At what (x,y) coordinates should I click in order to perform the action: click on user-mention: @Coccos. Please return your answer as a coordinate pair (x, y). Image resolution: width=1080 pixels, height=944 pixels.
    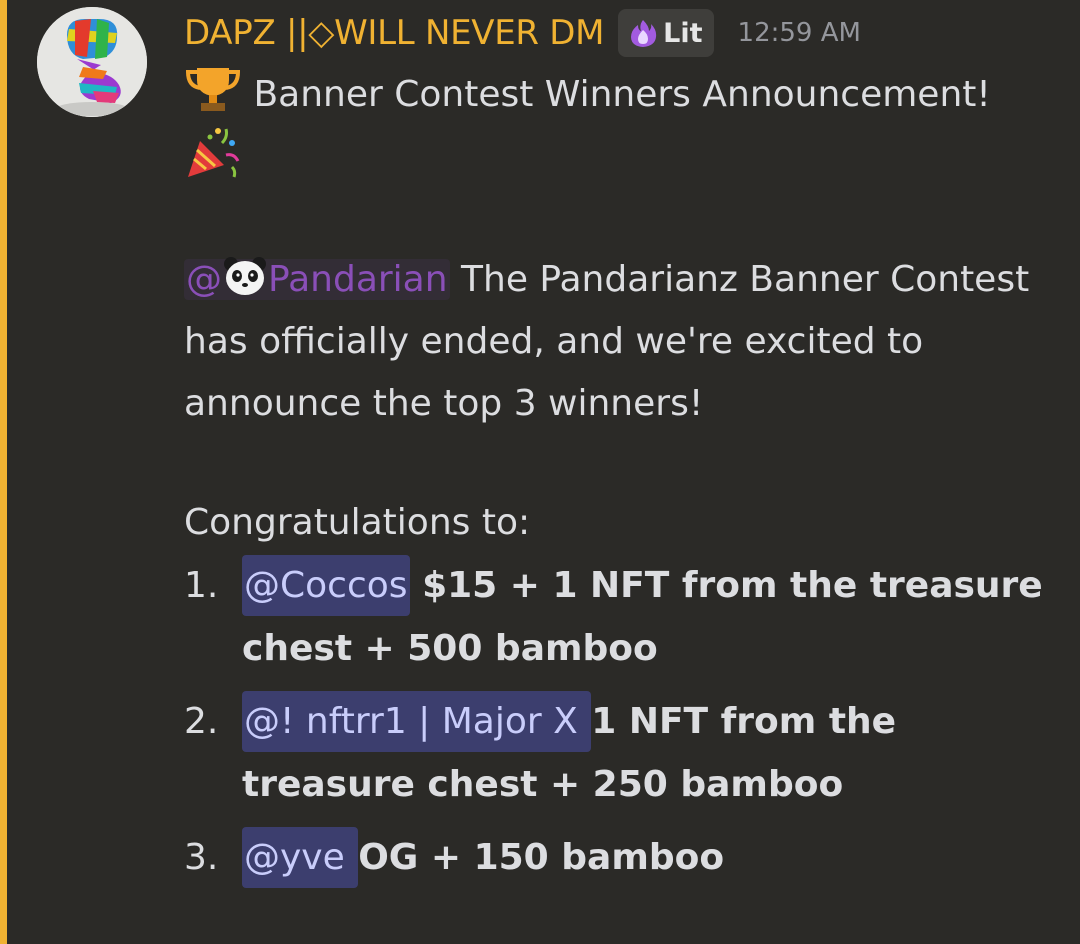
    Looking at the image, I should click on (326, 585).